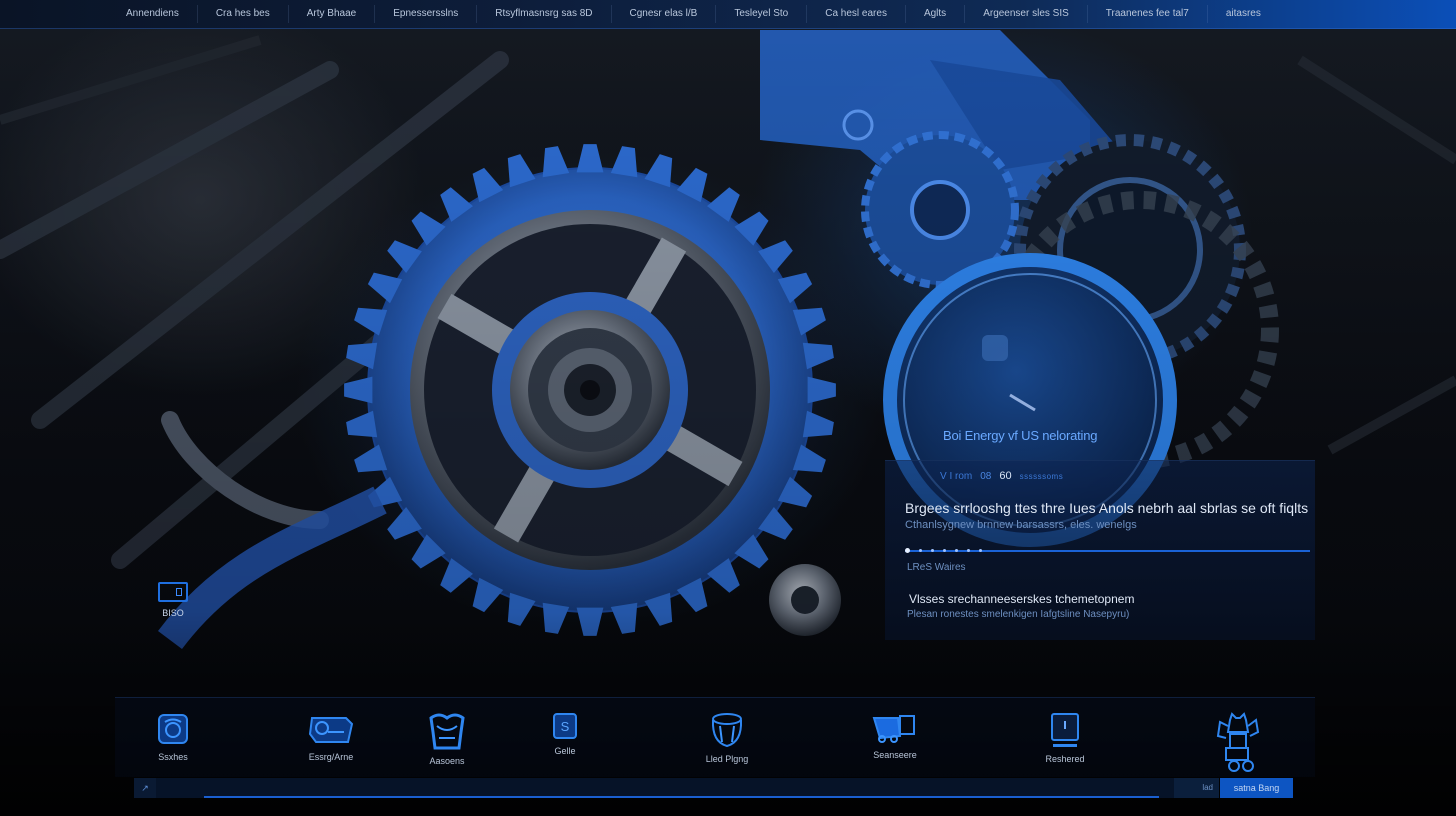 The height and width of the screenshot is (816, 1456). I want to click on dock-item-3: Aasoens, so click(447, 739).